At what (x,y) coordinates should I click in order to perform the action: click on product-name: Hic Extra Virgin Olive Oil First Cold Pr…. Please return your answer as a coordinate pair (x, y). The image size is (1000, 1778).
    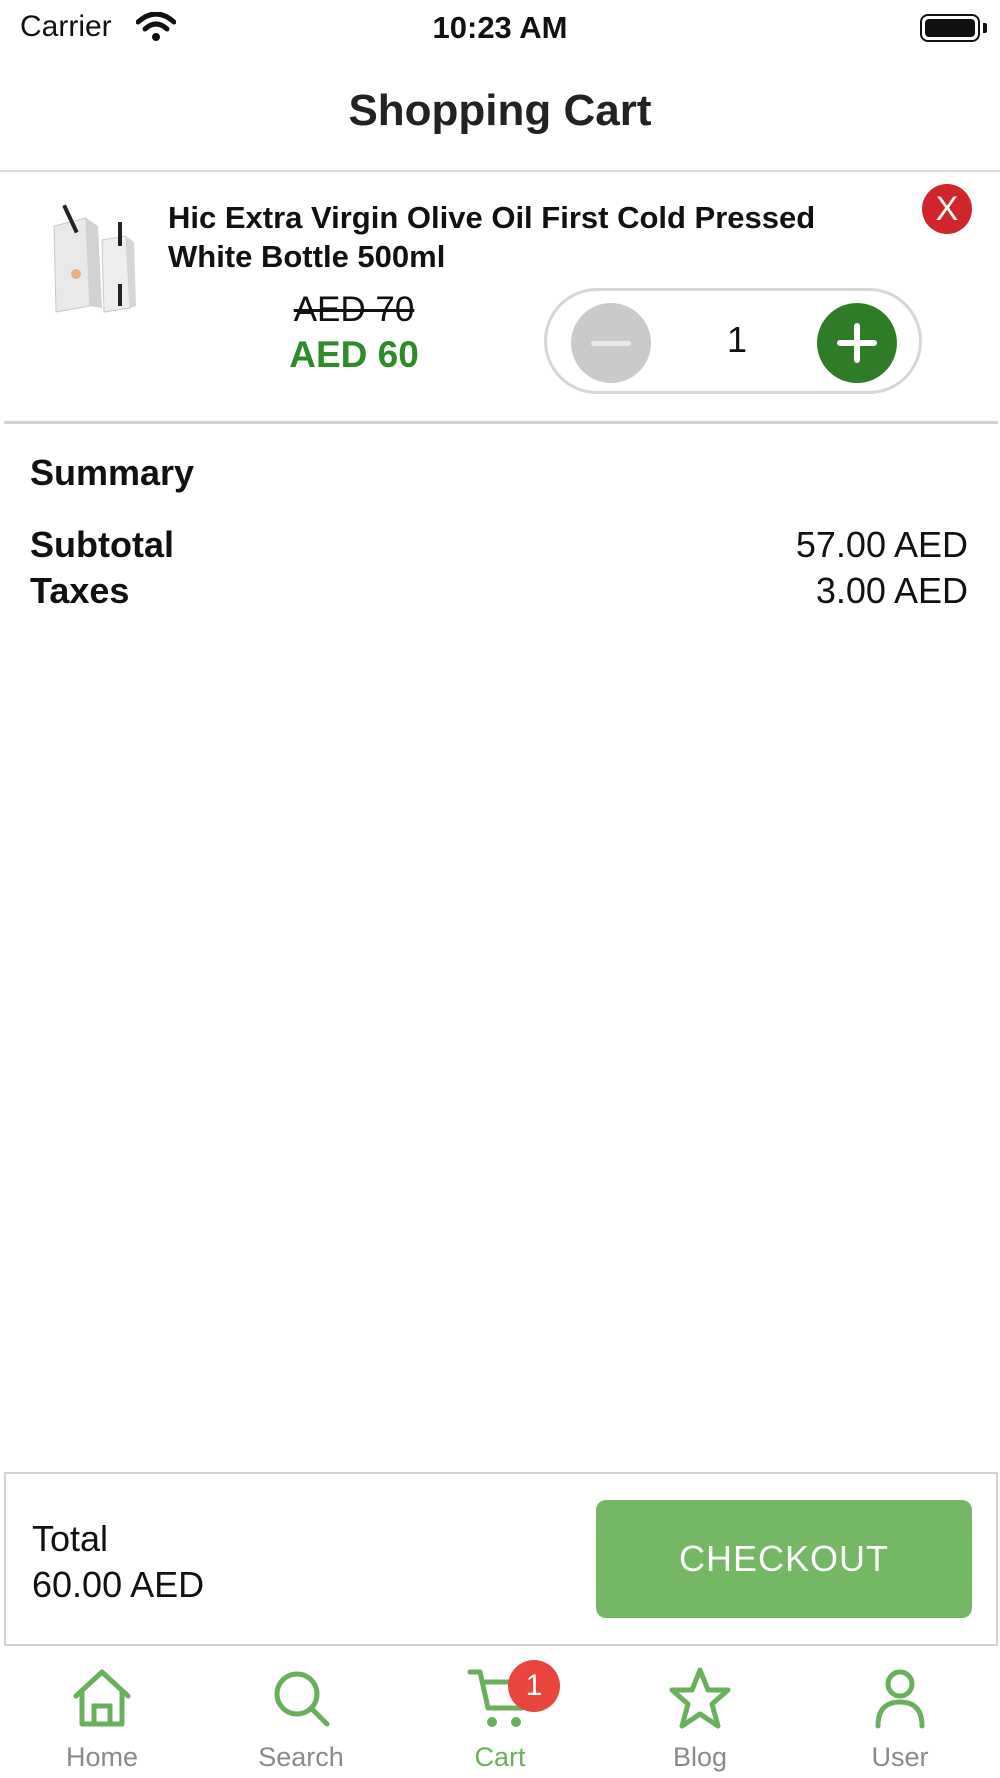
    Looking at the image, I should click on (518, 237).